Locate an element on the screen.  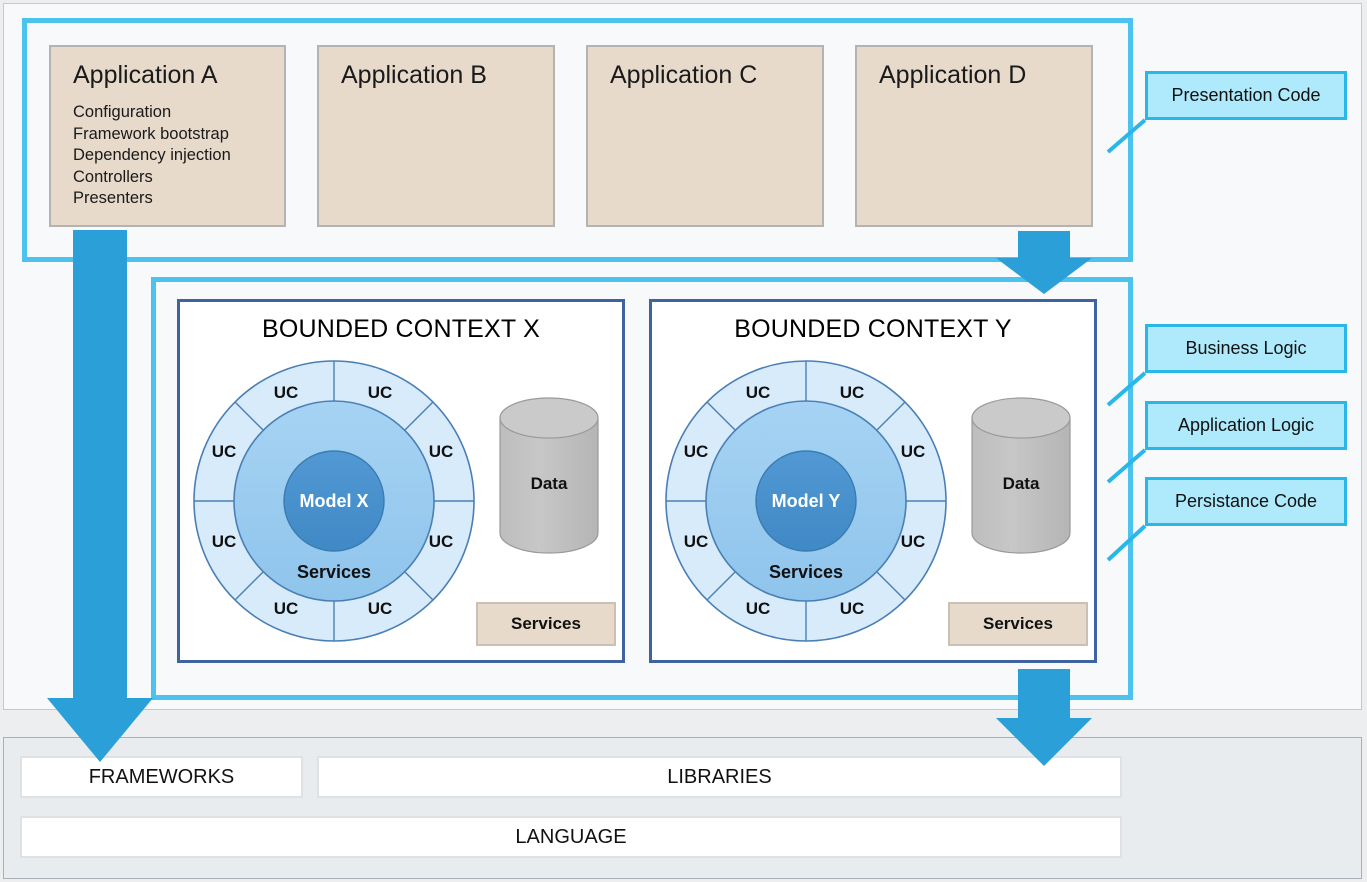
application-a-item: Controllers is located at coordinates (113, 176).